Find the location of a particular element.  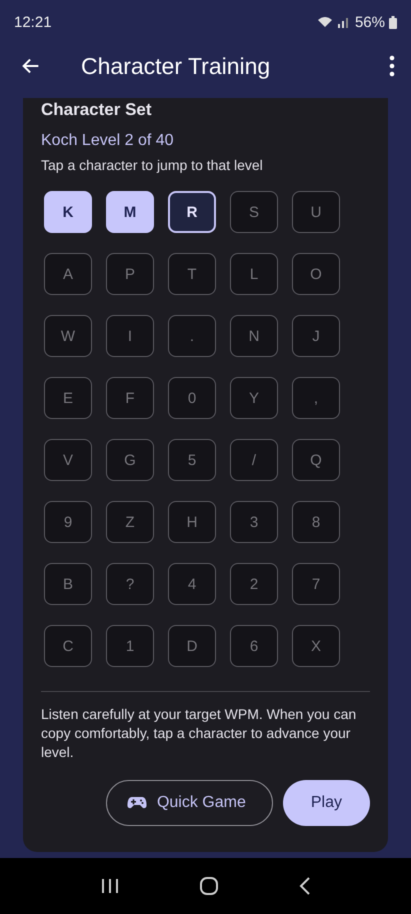

character-key: 3 is located at coordinates (254, 522).